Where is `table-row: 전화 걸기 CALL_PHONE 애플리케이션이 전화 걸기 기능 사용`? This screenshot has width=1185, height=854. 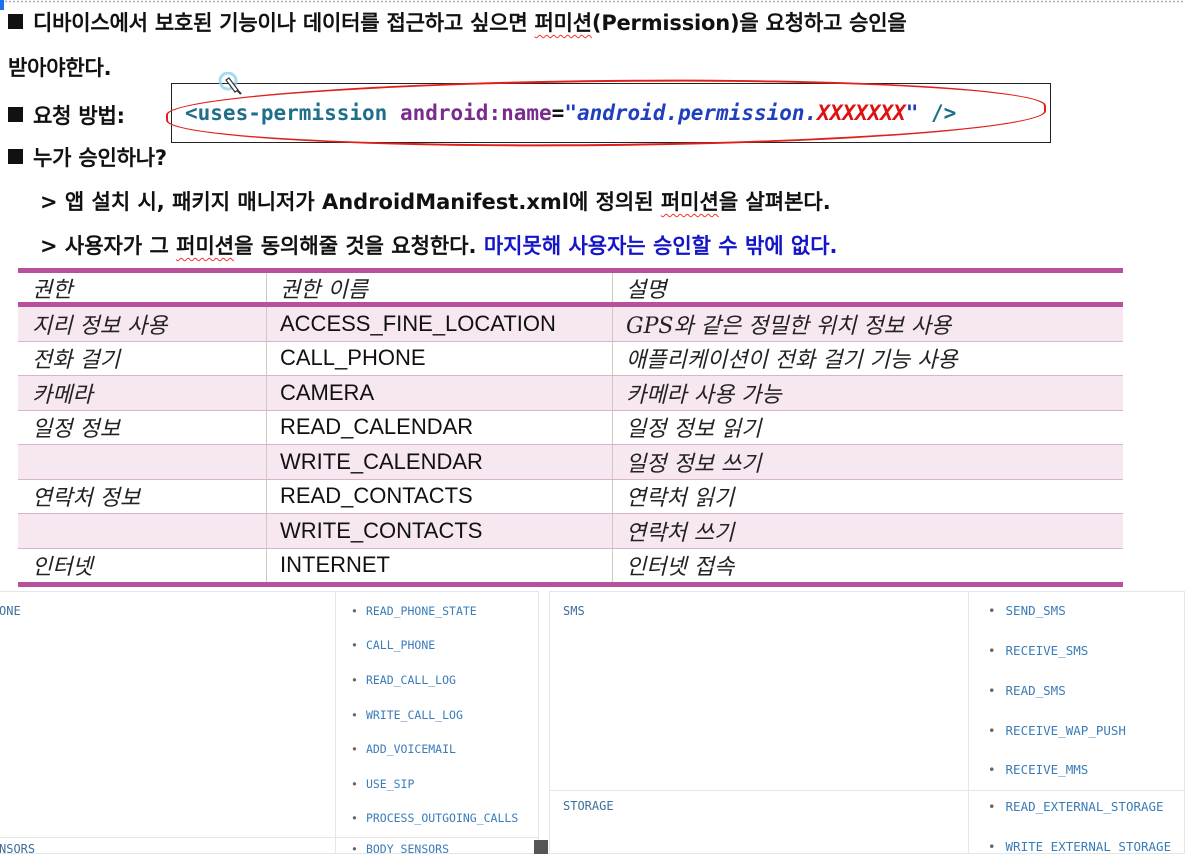
table-row: 전화 걸기 CALL_PHONE 애플리케이션이 전화 걸기 기능 사용 is located at coordinates (570, 358).